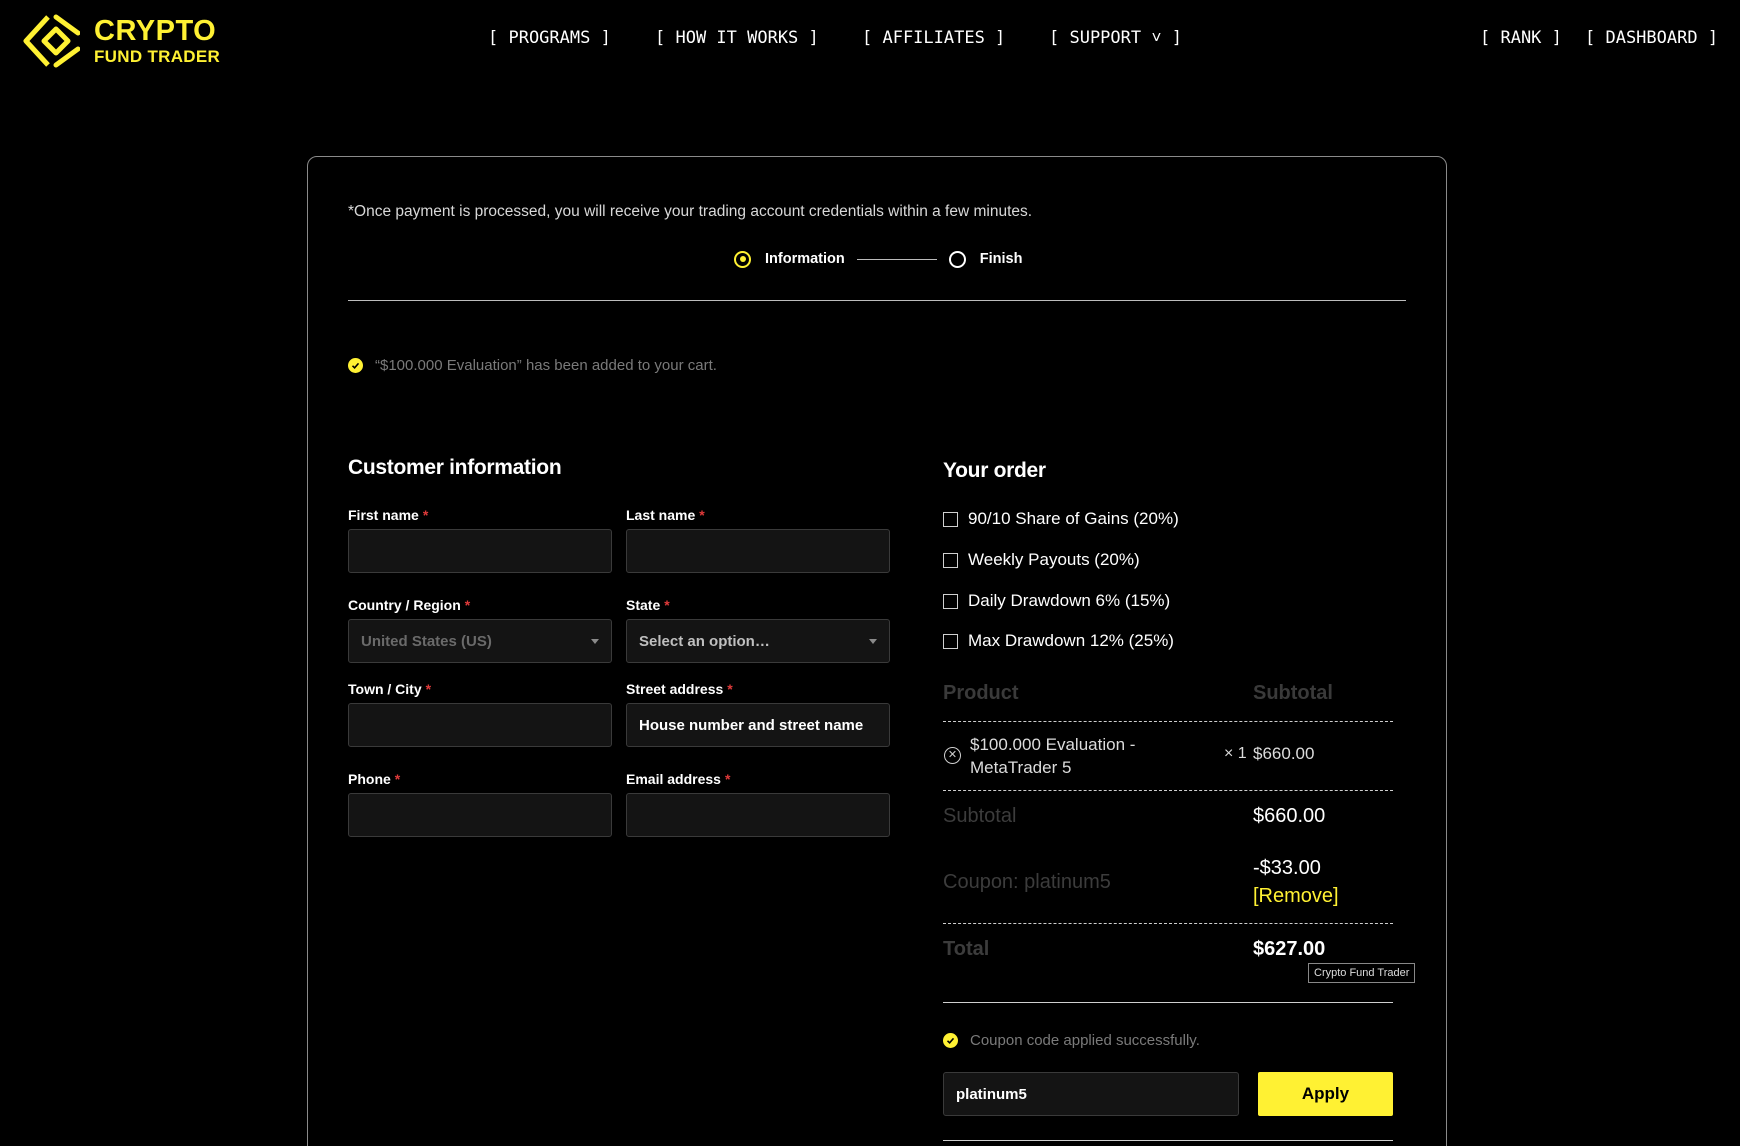 This screenshot has width=1740, height=1146. What do you see at coordinates (1235, 753) in the screenshot?
I see `order-product-qty: × 1` at bounding box center [1235, 753].